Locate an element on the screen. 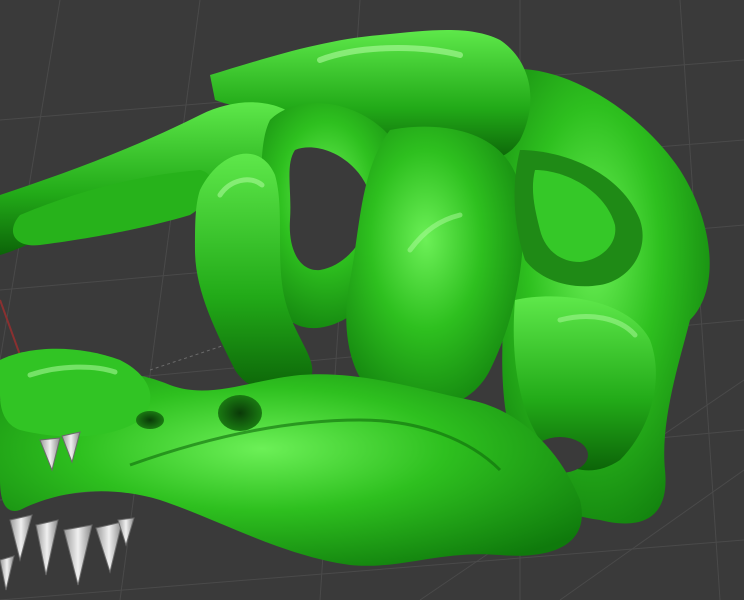 This screenshot has width=744, height=600. temporal-region is located at coordinates (435, 268).